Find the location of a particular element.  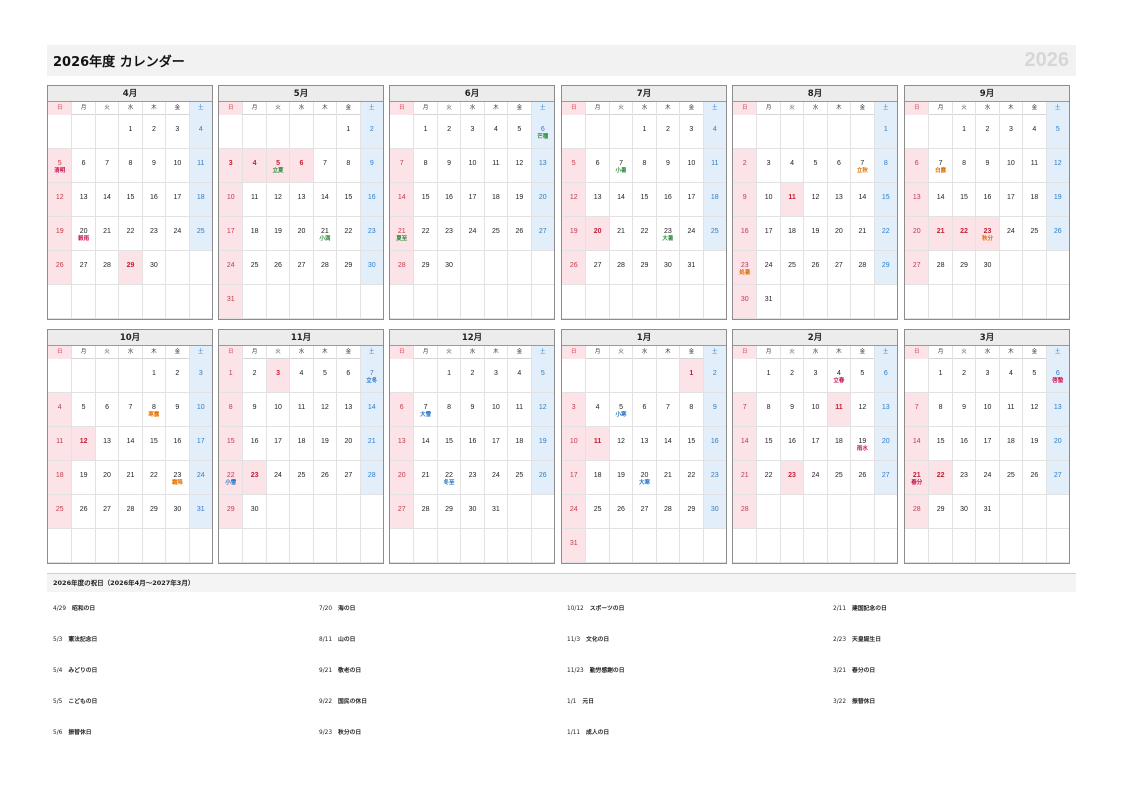

day-cell: 5 is located at coordinates (1034, 376).